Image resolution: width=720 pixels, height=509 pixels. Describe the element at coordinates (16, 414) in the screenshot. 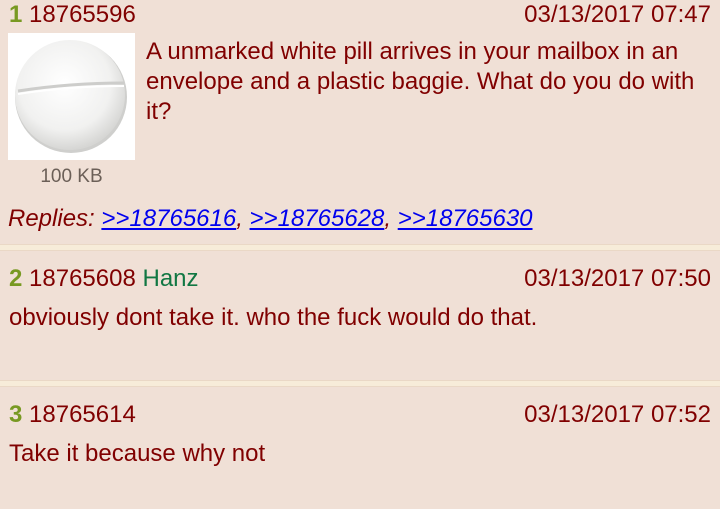

I see `post-index: 3` at that location.